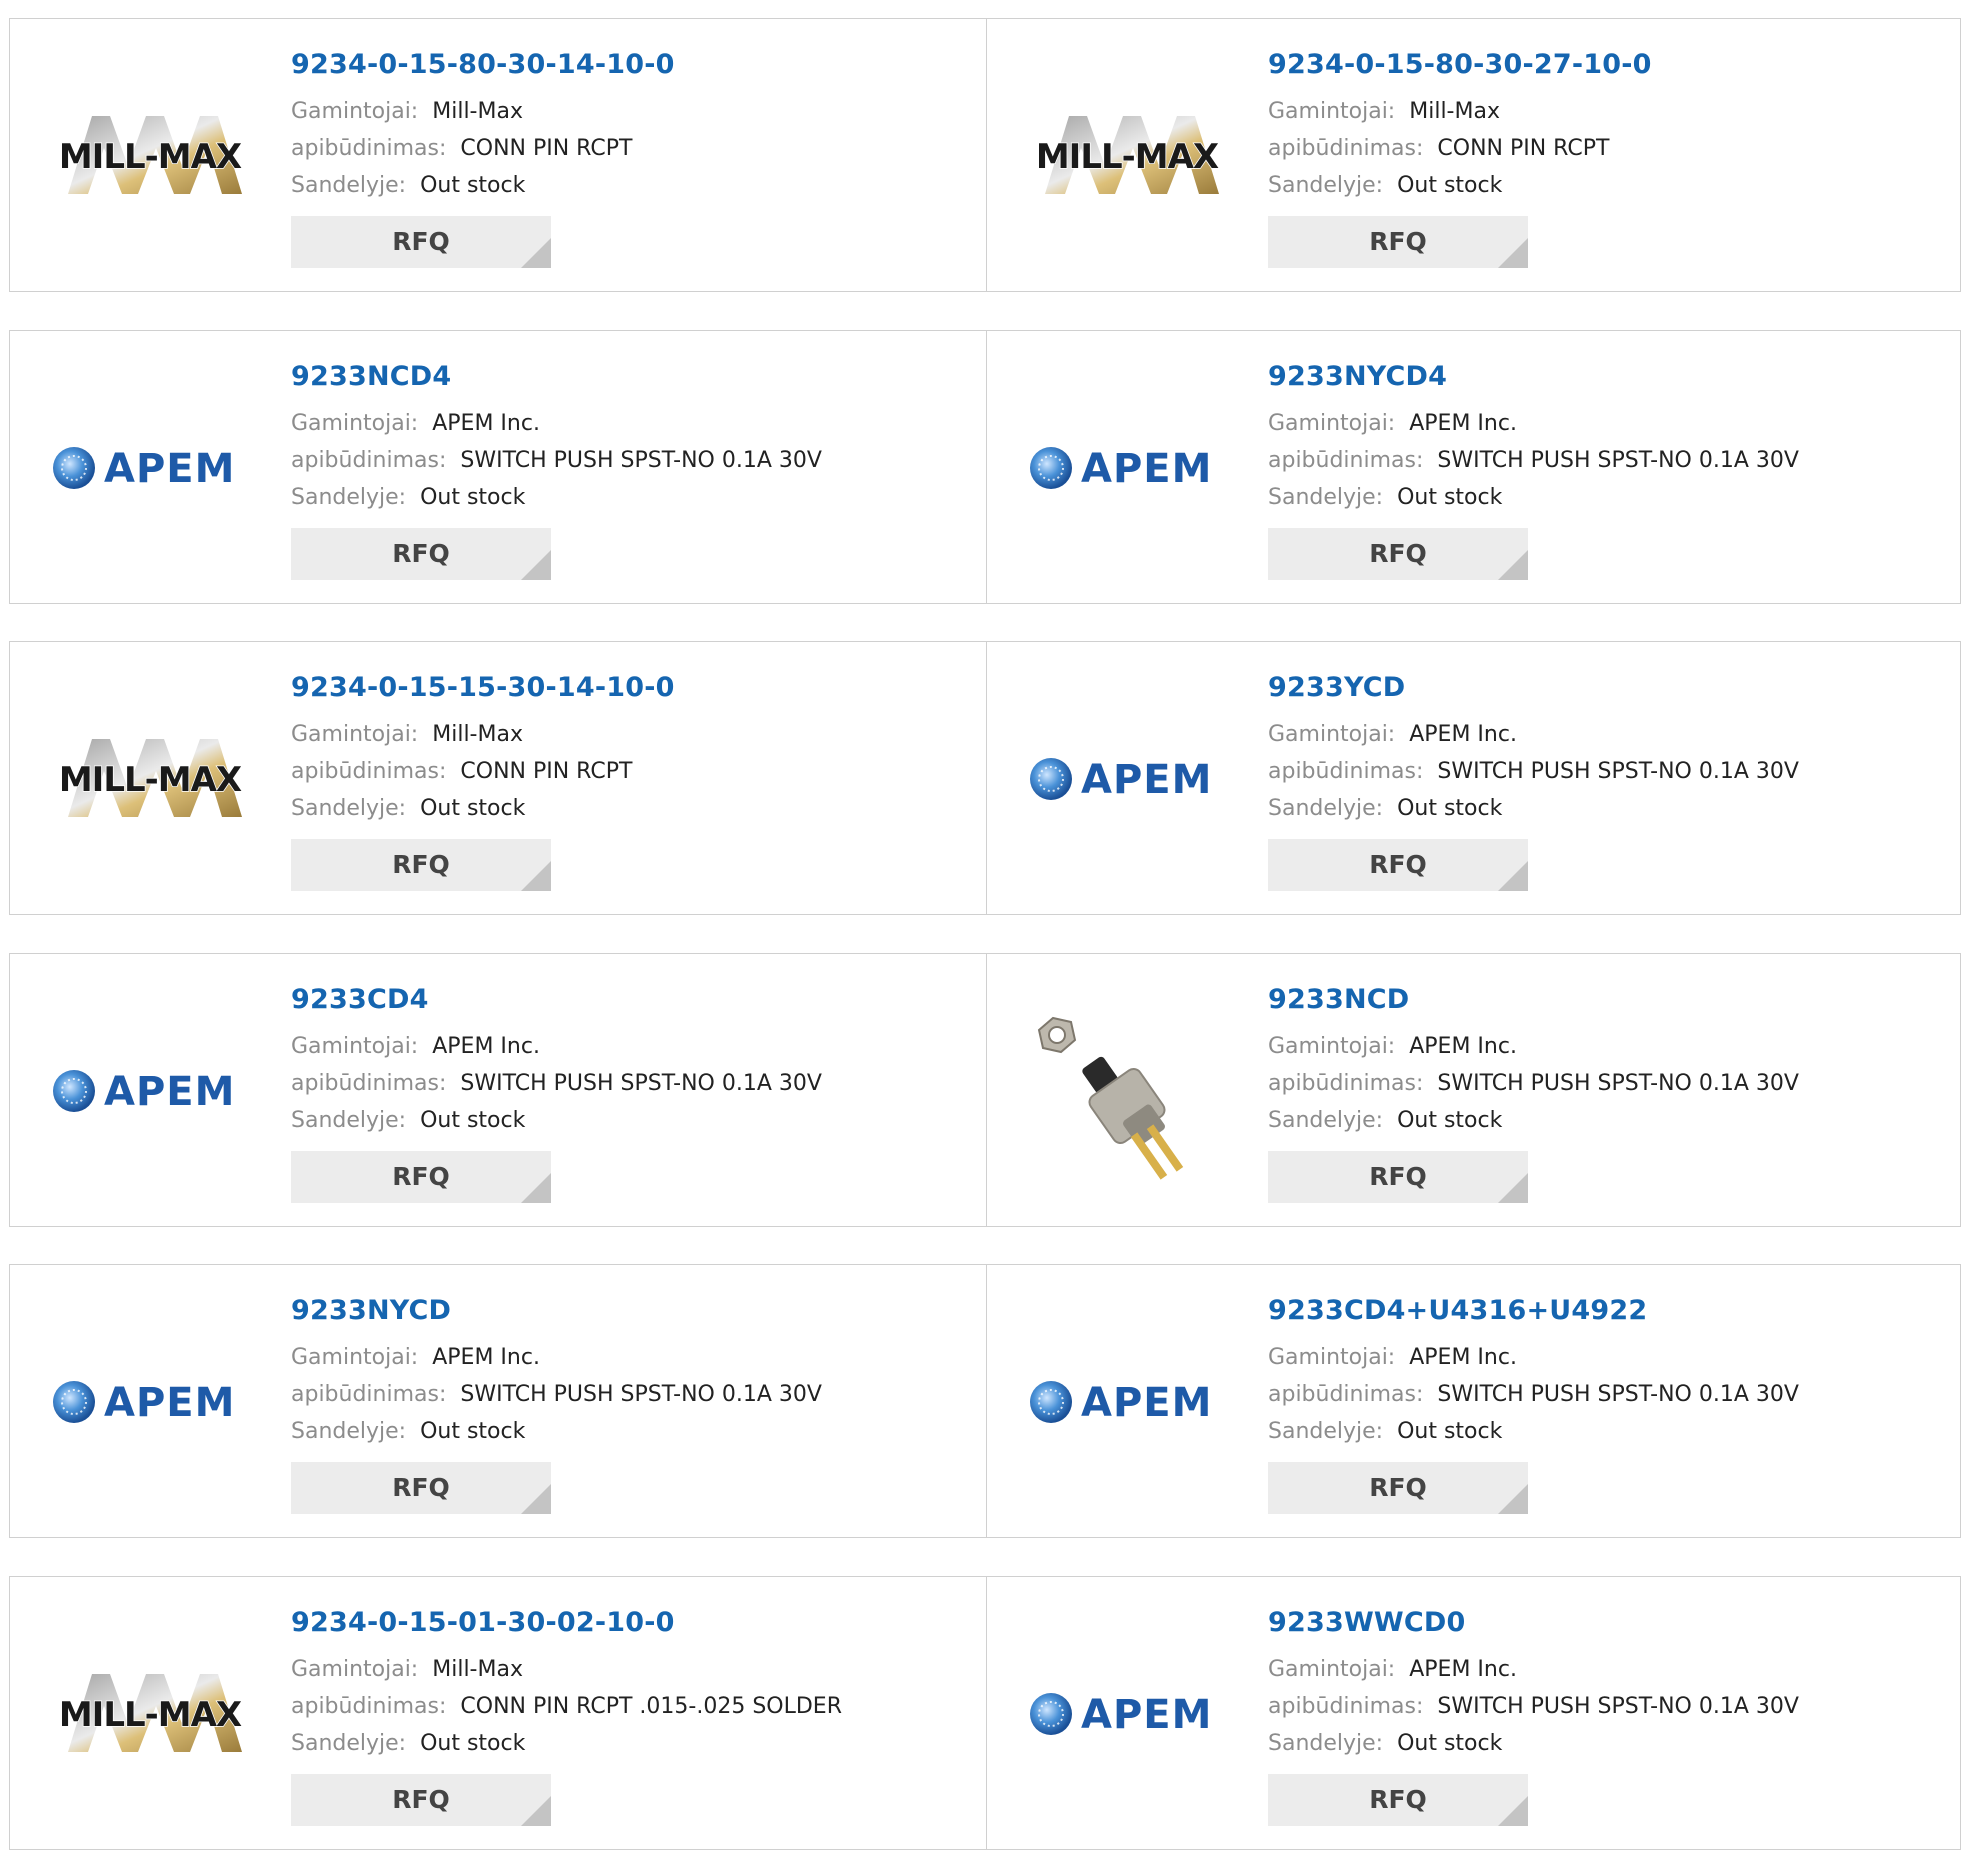 Image resolution: width=1961 pixels, height=1850 pixels. Describe the element at coordinates (556, 1000) in the screenshot. I see `part-number-link: 9233CD4` at that location.